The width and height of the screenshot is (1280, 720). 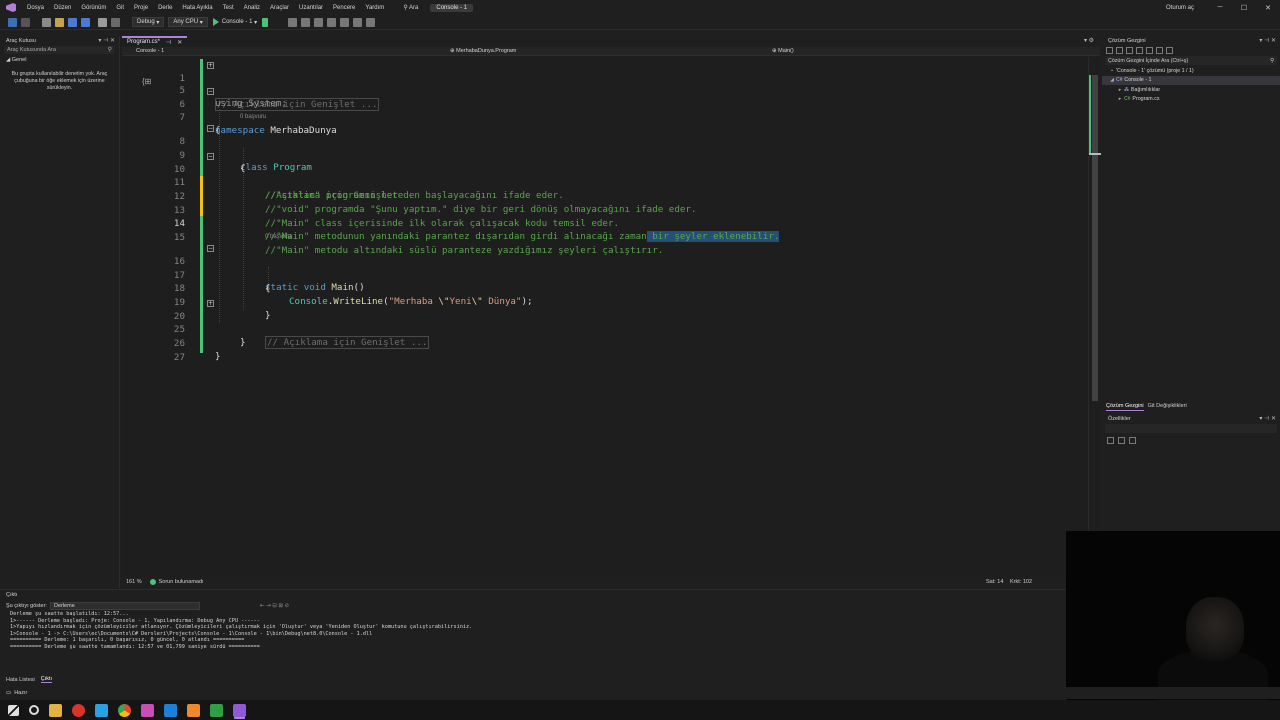 I want to click on properties-object-select, so click(x=1191, y=428).